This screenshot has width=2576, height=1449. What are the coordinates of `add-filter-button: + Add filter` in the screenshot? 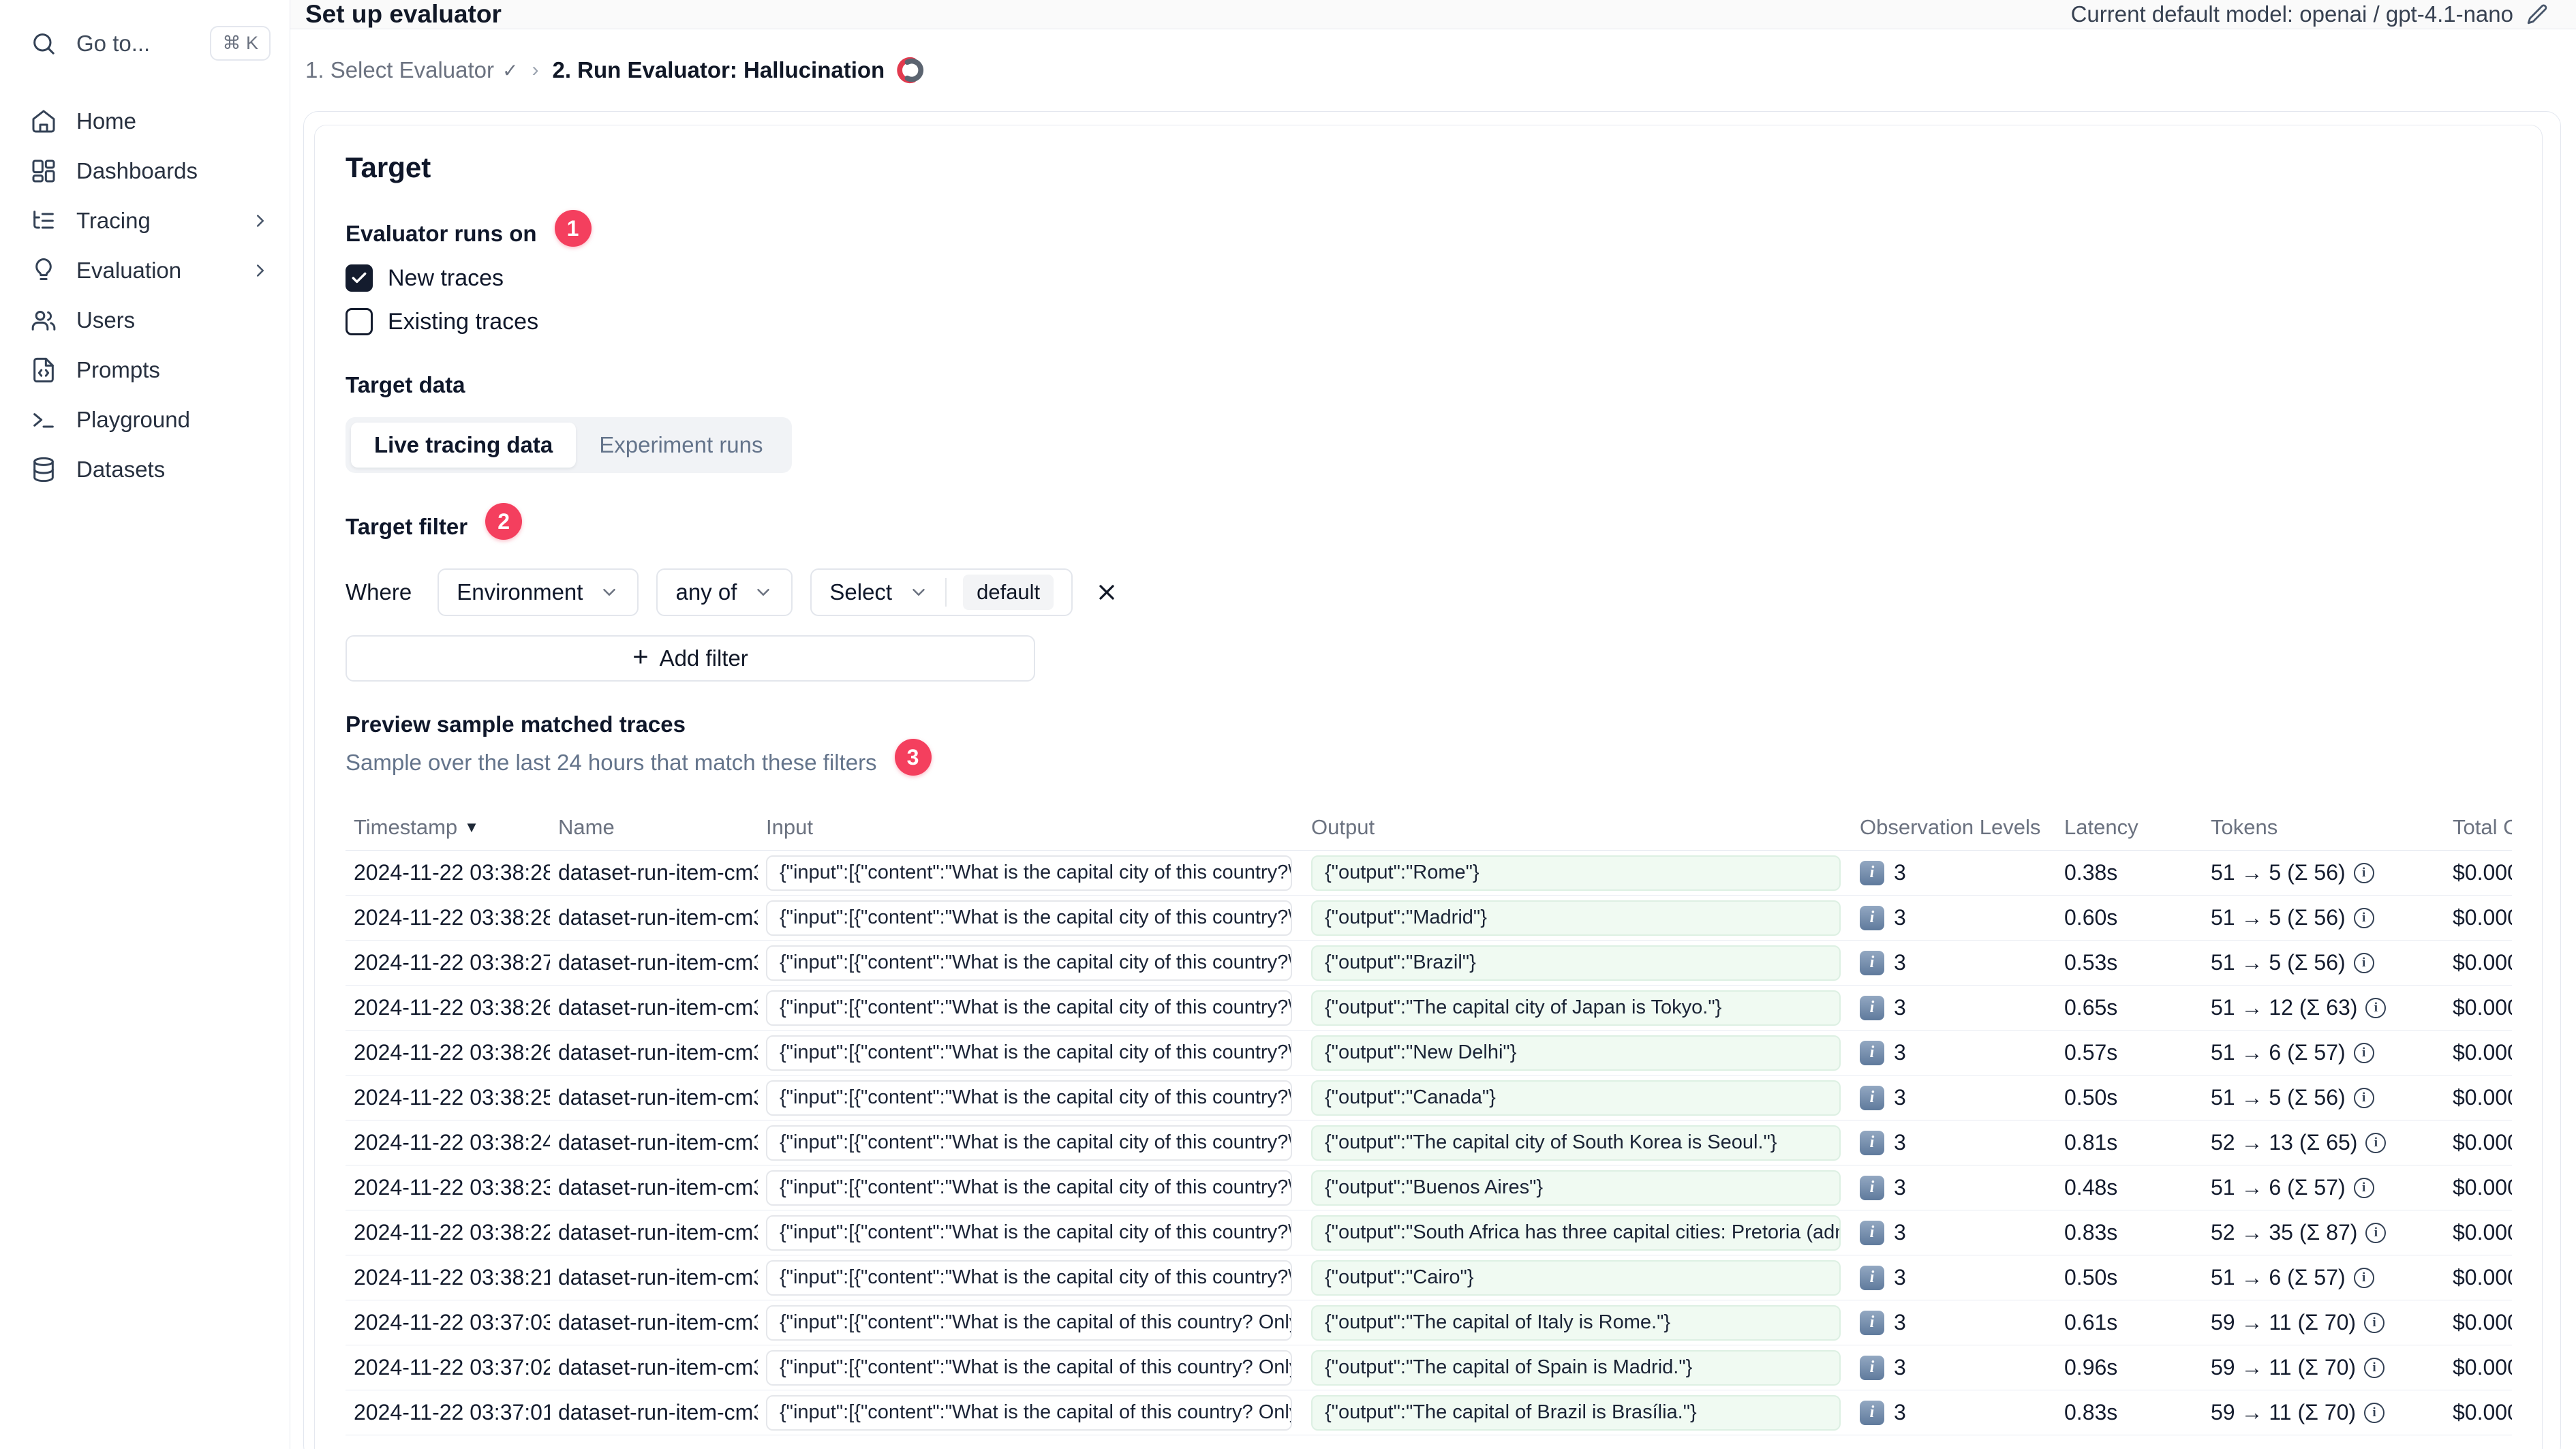 It's located at (690, 658).